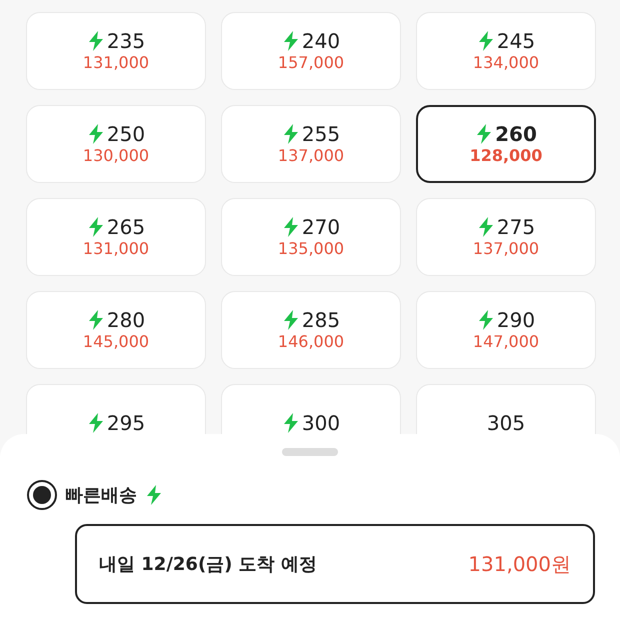 This screenshot has width=620, height=620. I want to click on delivery-option: 내일 12/26(금) 도착 예정 131,000원, so click(335, 564).